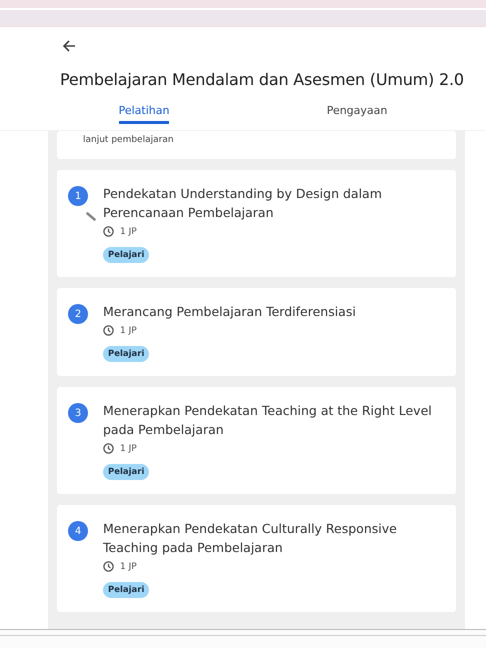 The width and height of the screenshot is (486, 648). I want to click on card-text: lanjut pembelajaran, so click(129, 140).